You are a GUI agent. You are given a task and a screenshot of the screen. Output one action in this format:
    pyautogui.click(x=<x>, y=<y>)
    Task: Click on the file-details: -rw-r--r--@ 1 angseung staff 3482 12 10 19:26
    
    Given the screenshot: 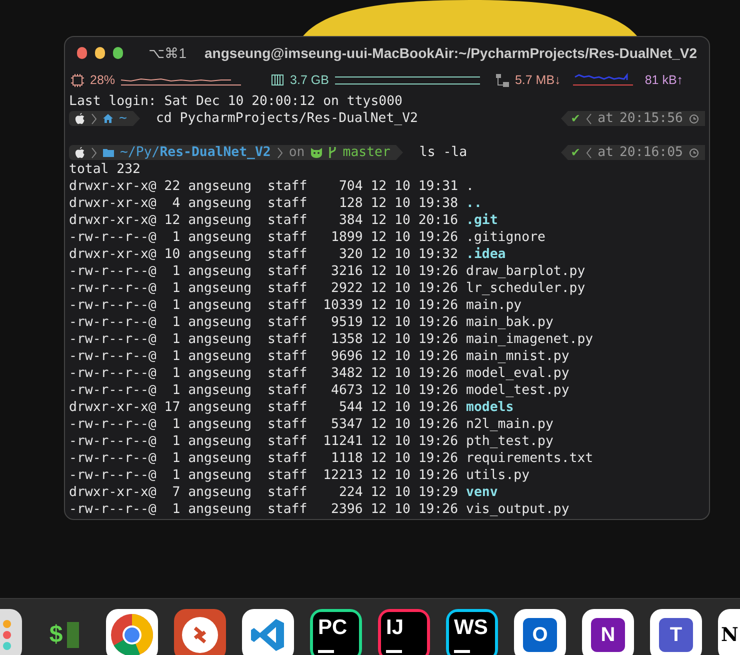 What is the action you would take?
    pyautogui.click(x=263, y=373)
    